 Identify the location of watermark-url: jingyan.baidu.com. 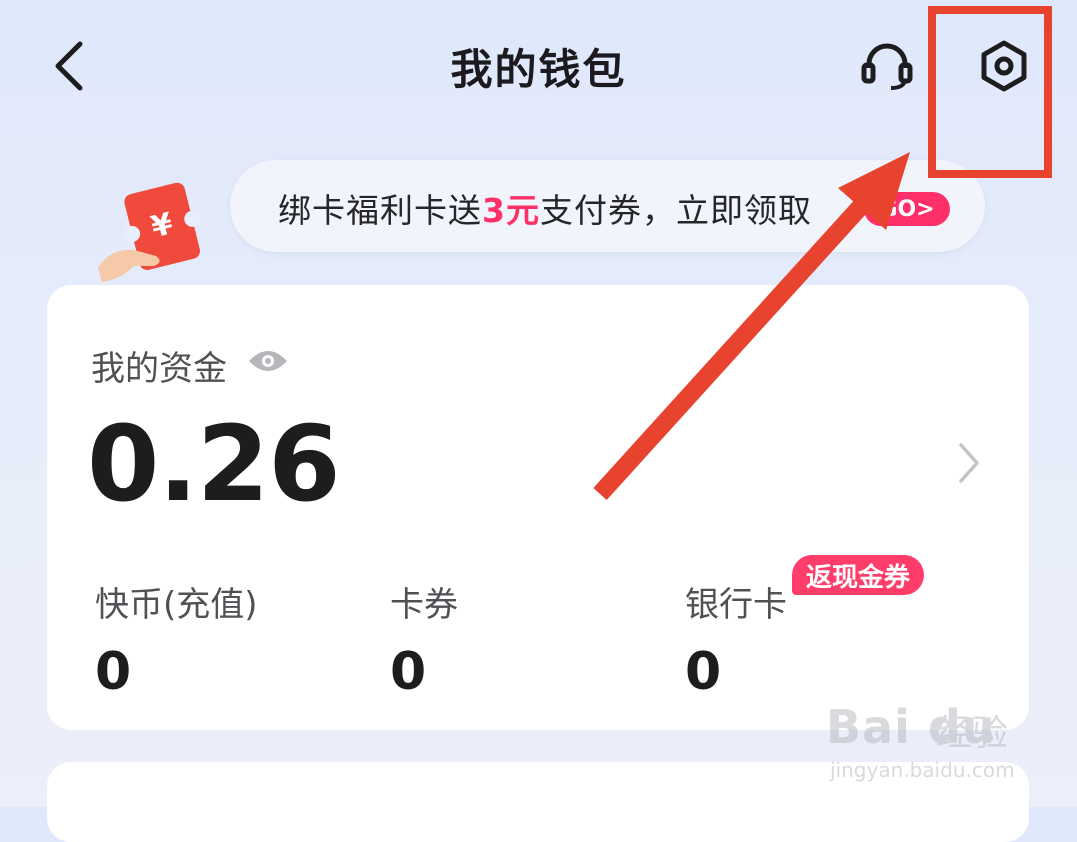
(922, 770).